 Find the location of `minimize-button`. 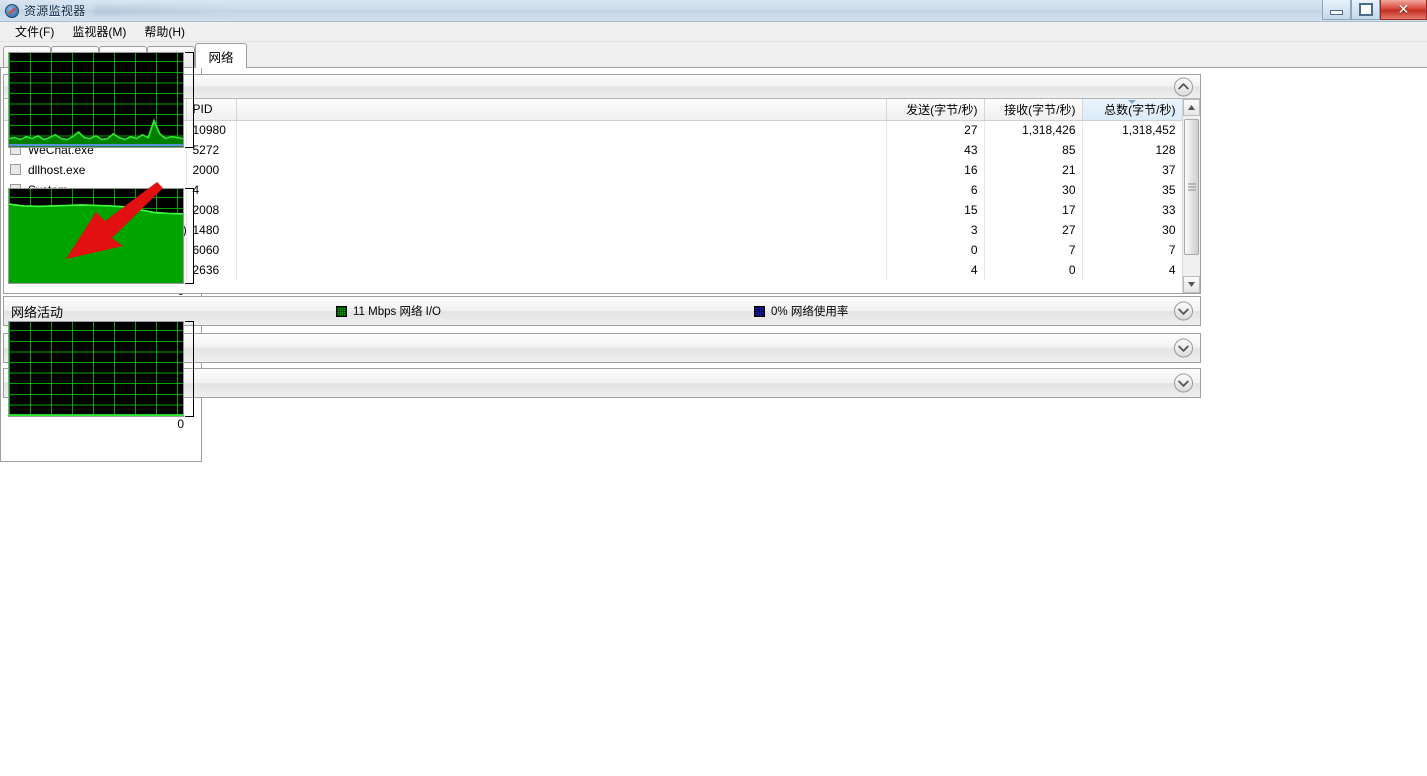

minimize-button is located at coordinates (1336, 10).